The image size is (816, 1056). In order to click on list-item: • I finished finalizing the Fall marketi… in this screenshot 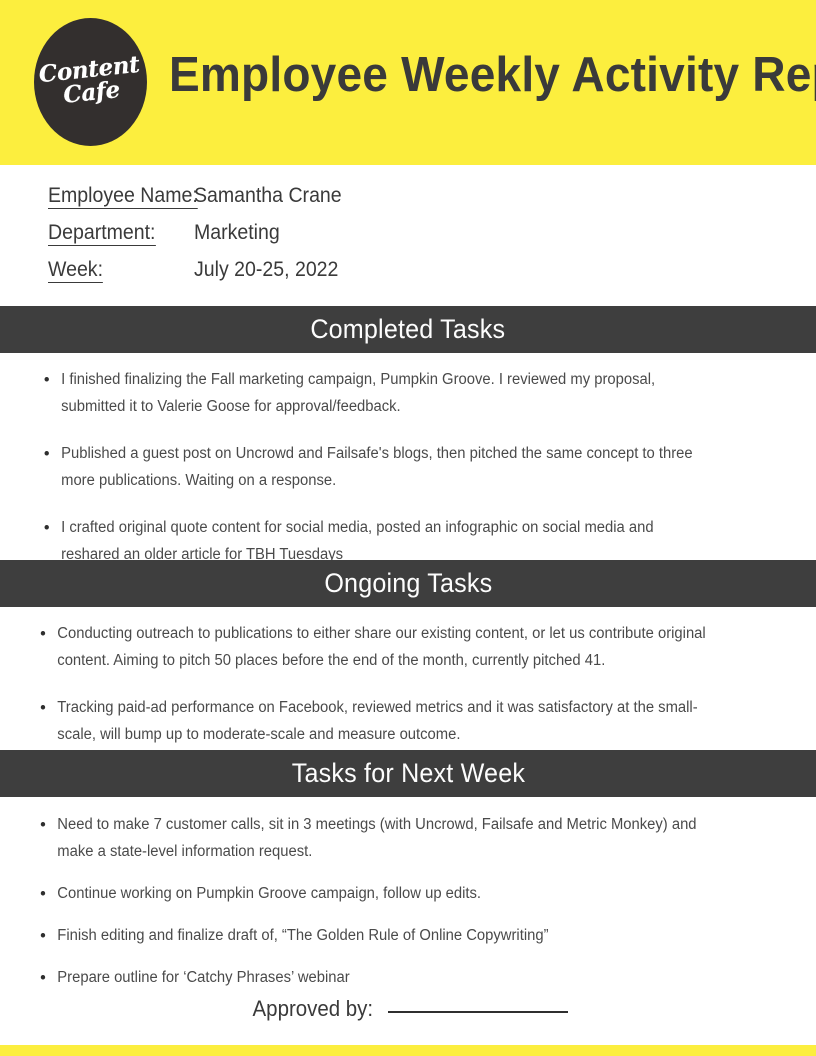, I will do `click(389, 393)`.